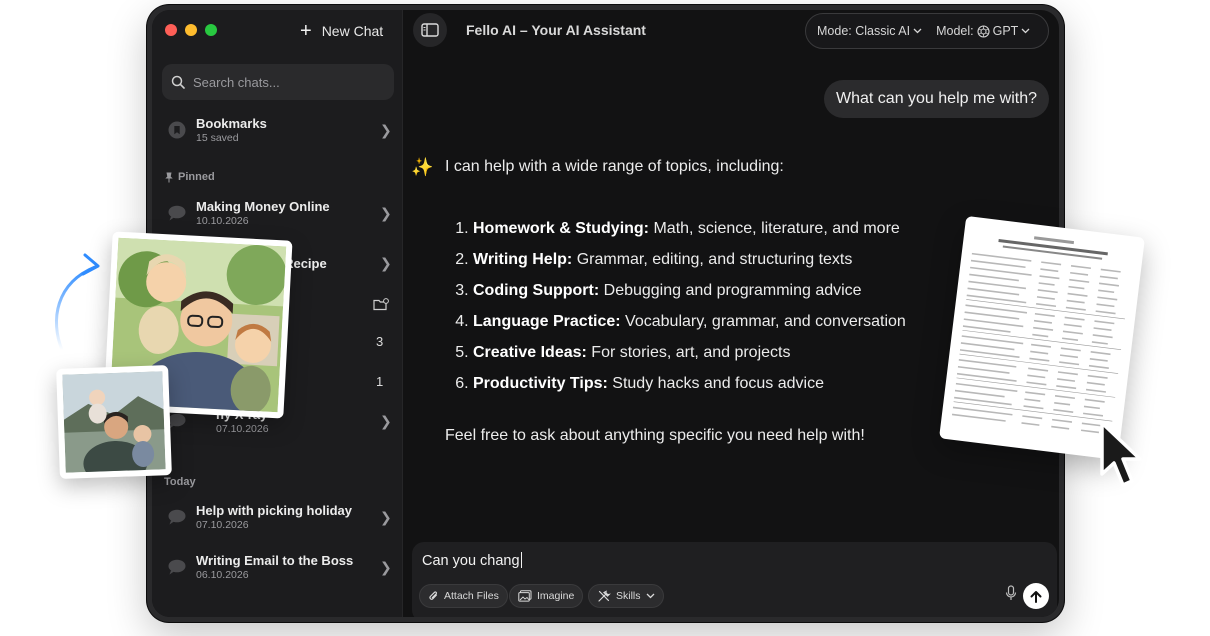 The width and height of the screenshot is (1210, 636). I want to click on imagine-button: Imagine, so click(546, 596).